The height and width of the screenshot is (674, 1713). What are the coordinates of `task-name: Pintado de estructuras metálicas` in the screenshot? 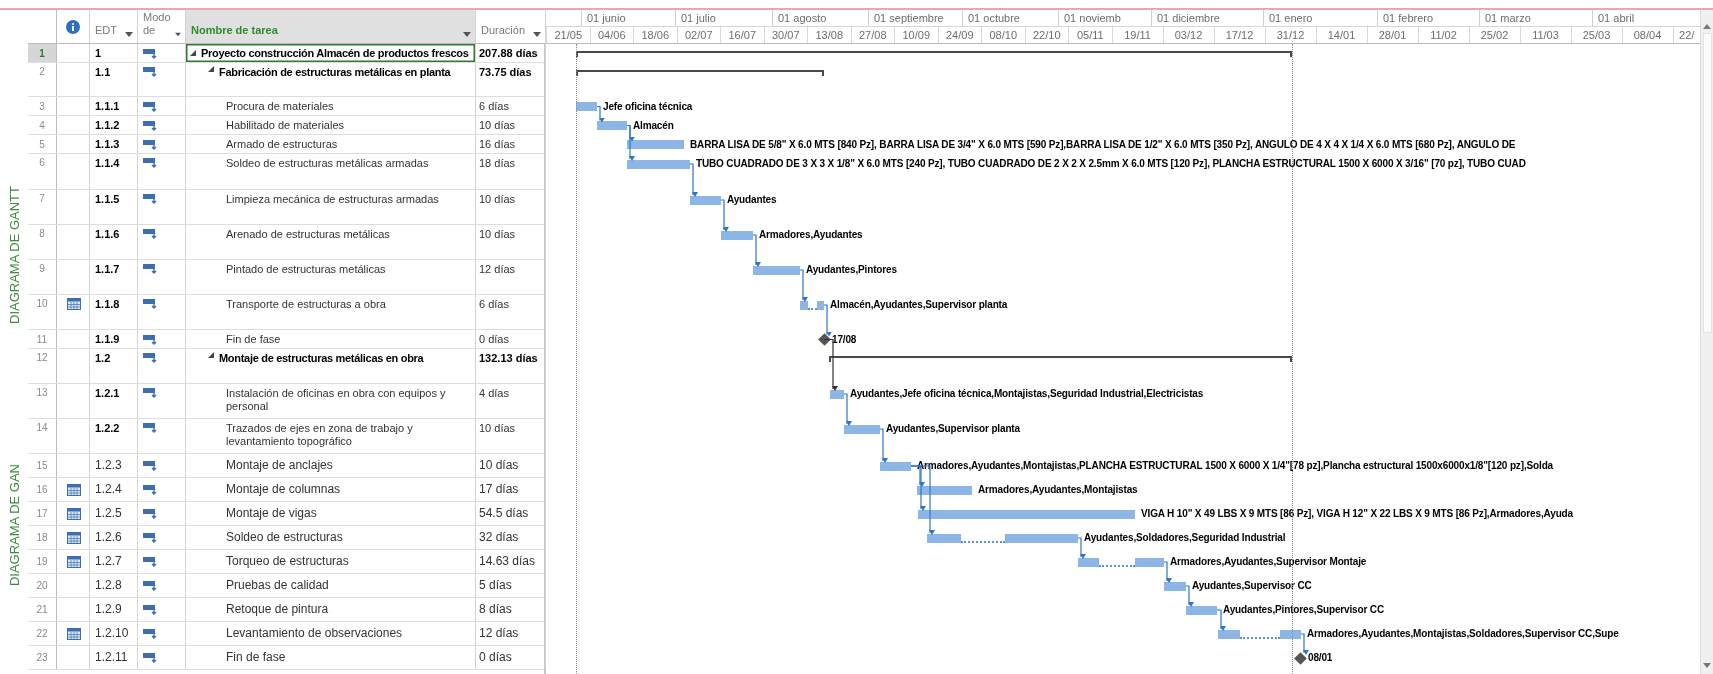 It's located at (306, 269).